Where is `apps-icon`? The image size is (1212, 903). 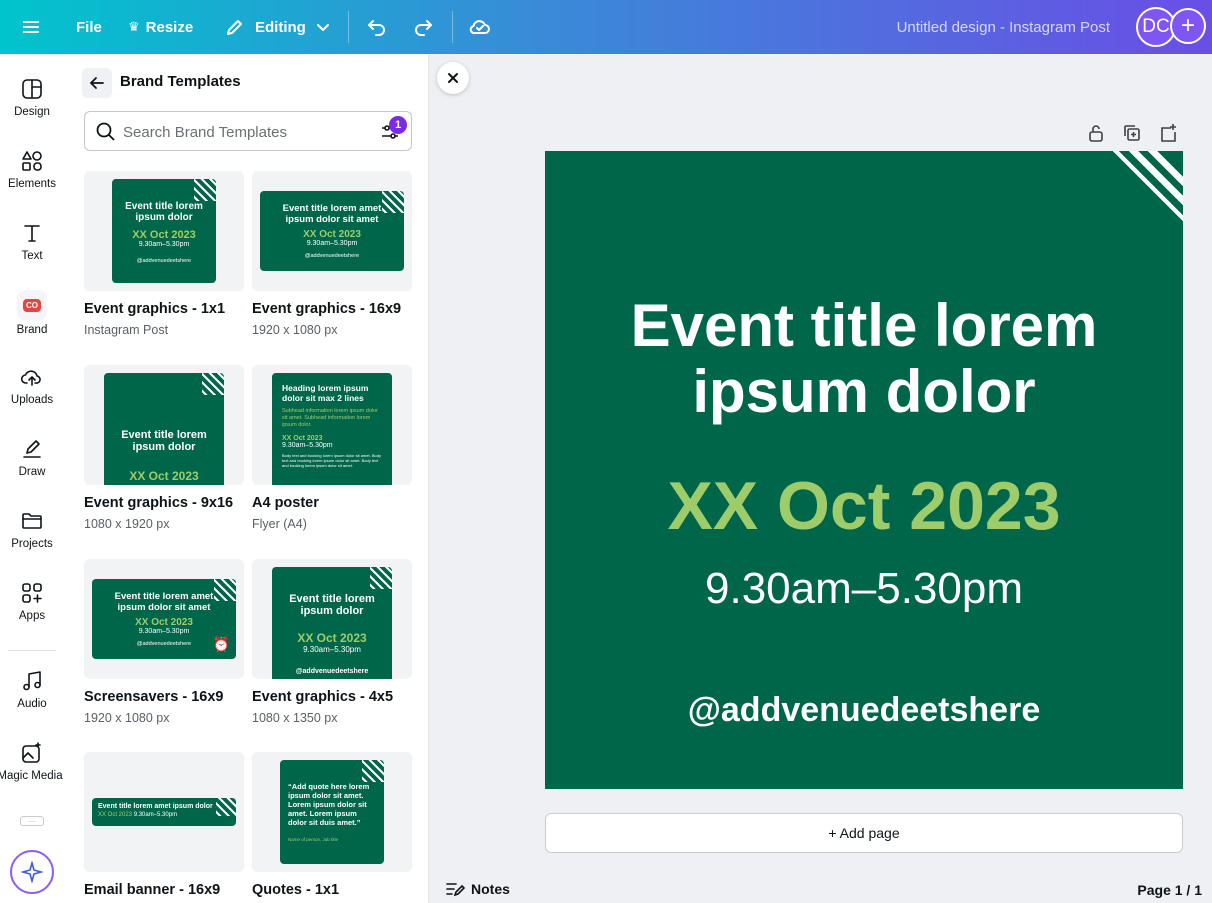 apps-icon is located at coordinates (32, 593).